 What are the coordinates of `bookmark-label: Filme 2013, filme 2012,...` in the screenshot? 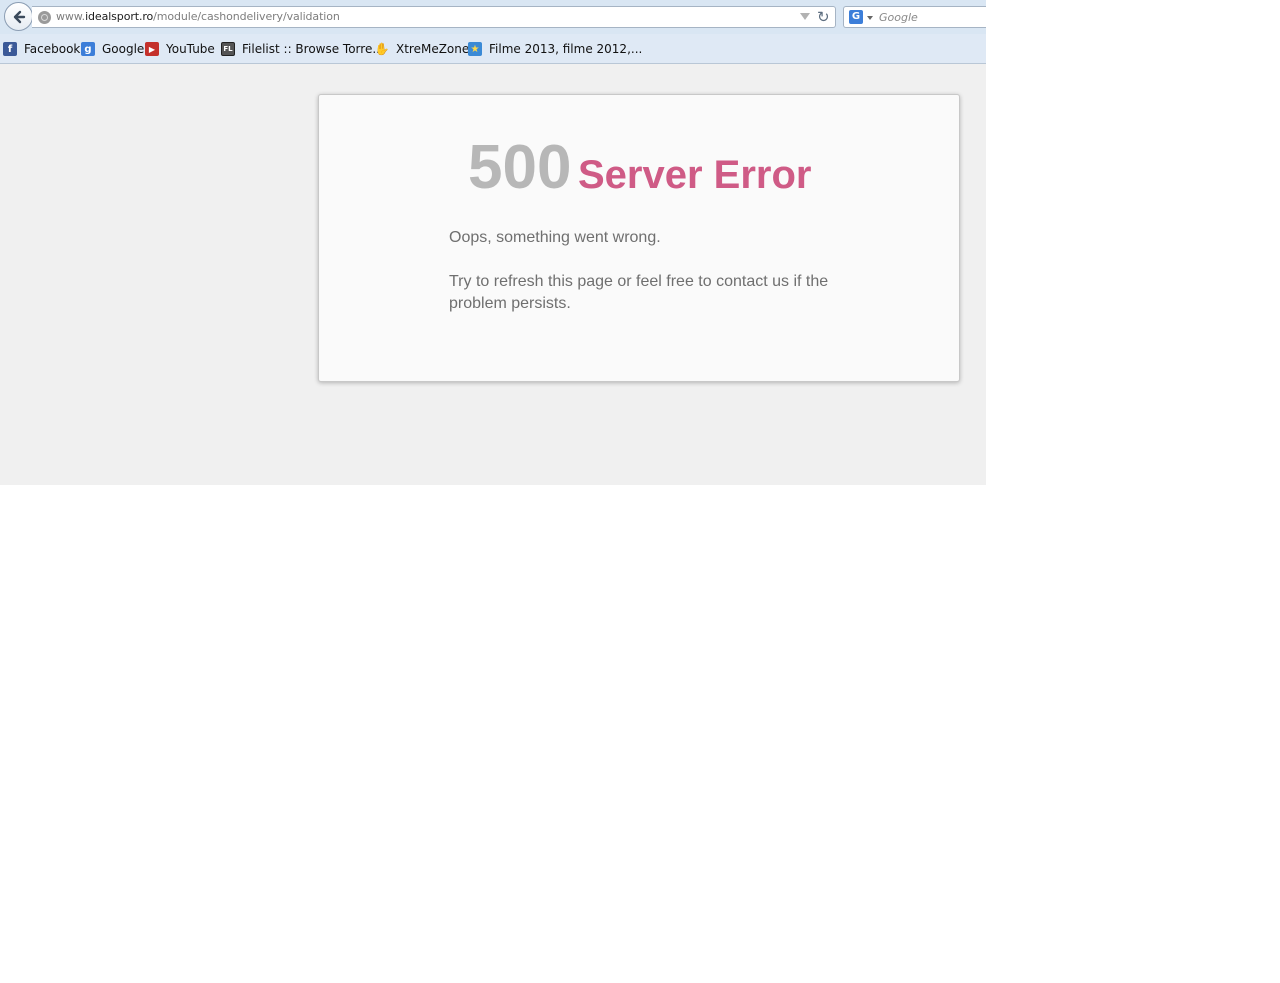 It's located at (566, 49).